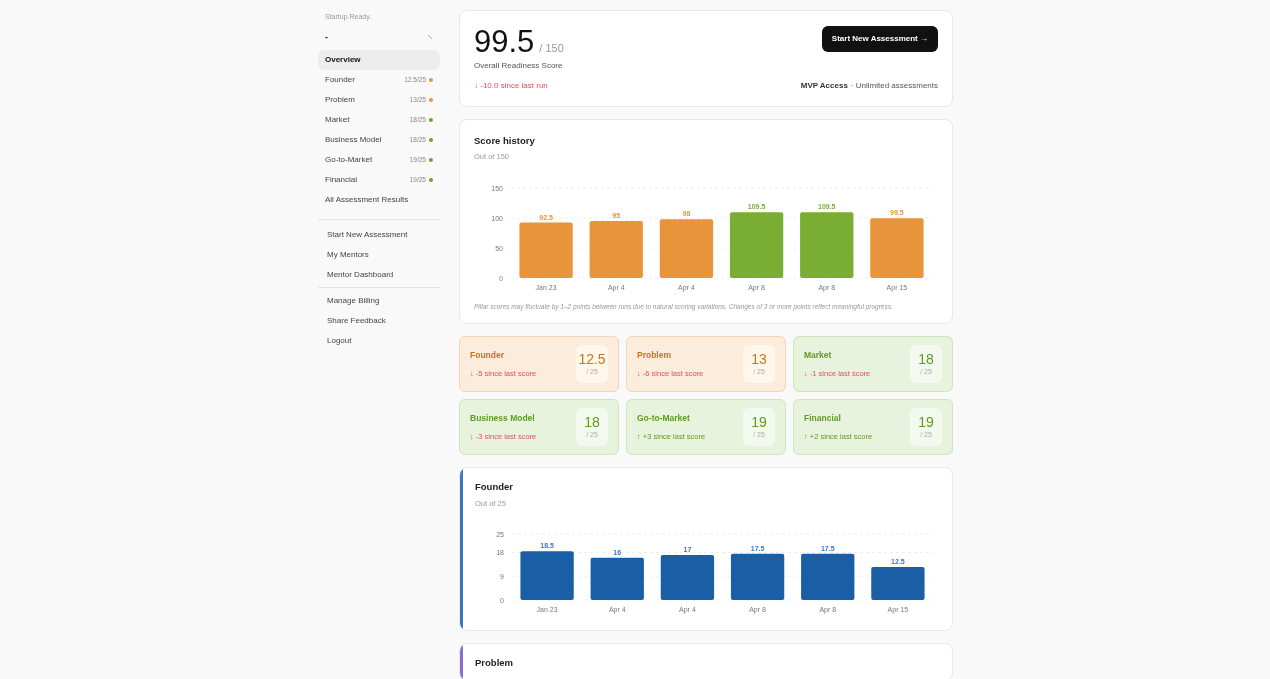 This screenshot has height=679, width=1270. I want to click on pillar-score: 12.5, so click(592, 359).